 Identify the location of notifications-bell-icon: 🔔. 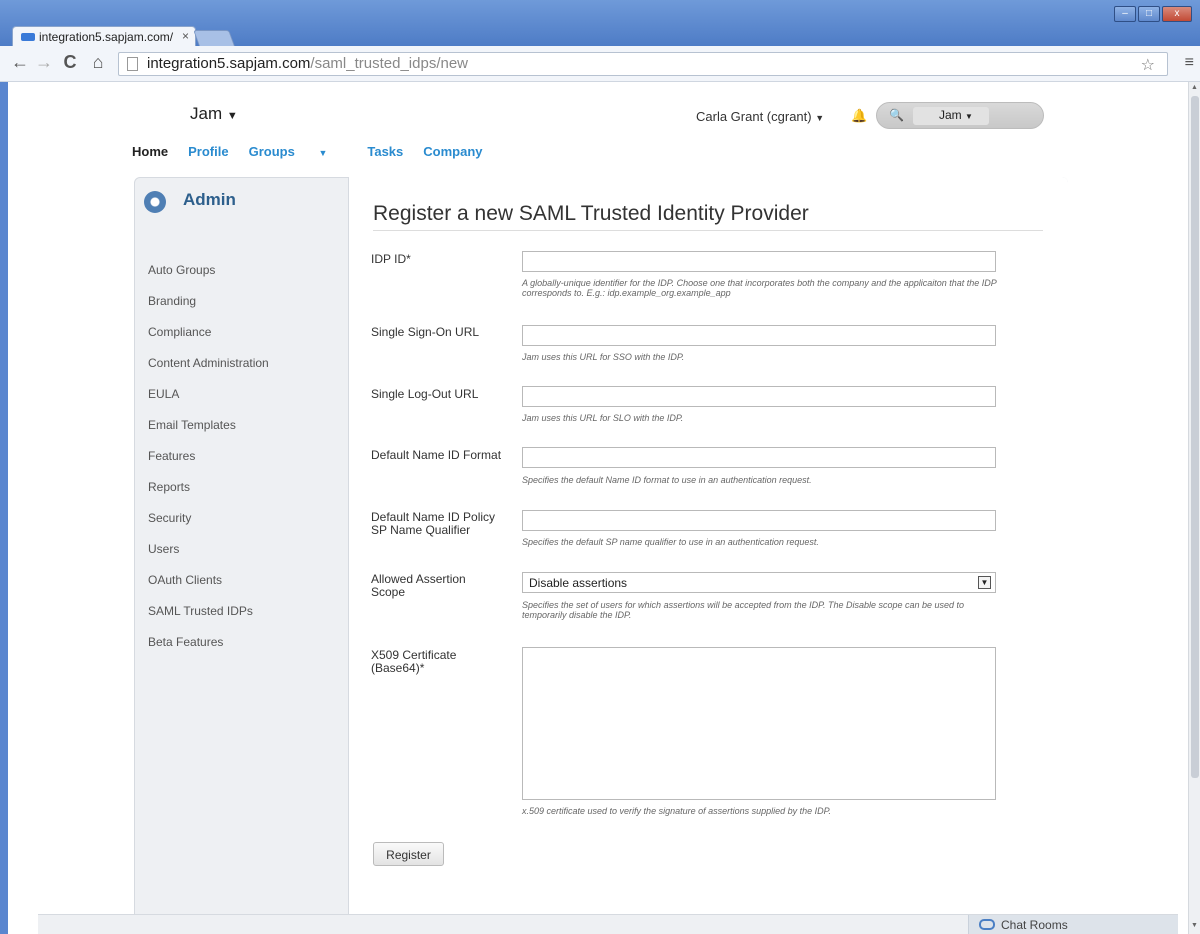
(859, 116).